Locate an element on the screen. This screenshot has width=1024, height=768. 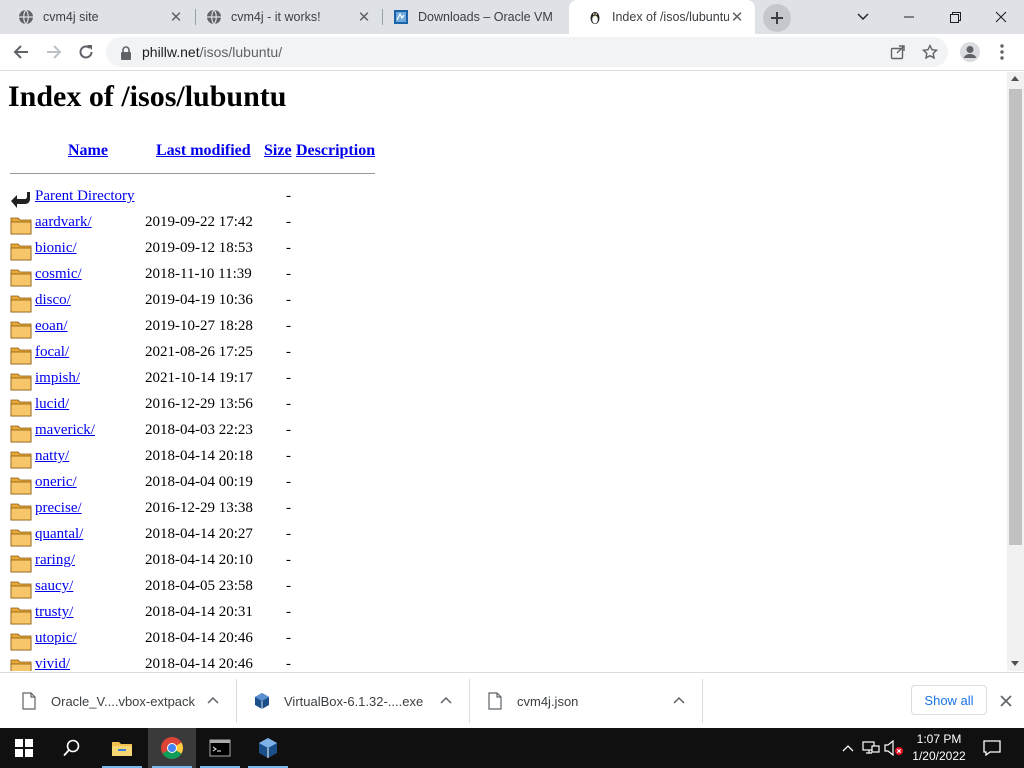
scroll-down-arrow-icon is located at coordinates (1015, 663).